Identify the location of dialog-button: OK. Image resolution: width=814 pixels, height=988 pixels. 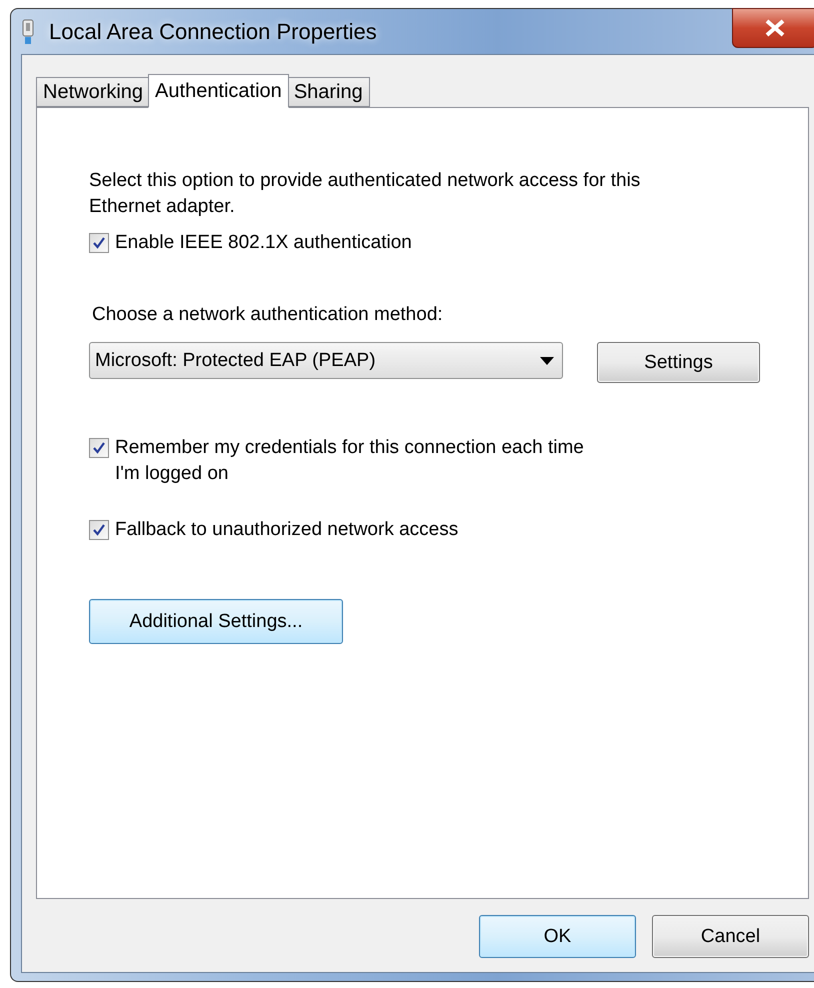
(557, 936).